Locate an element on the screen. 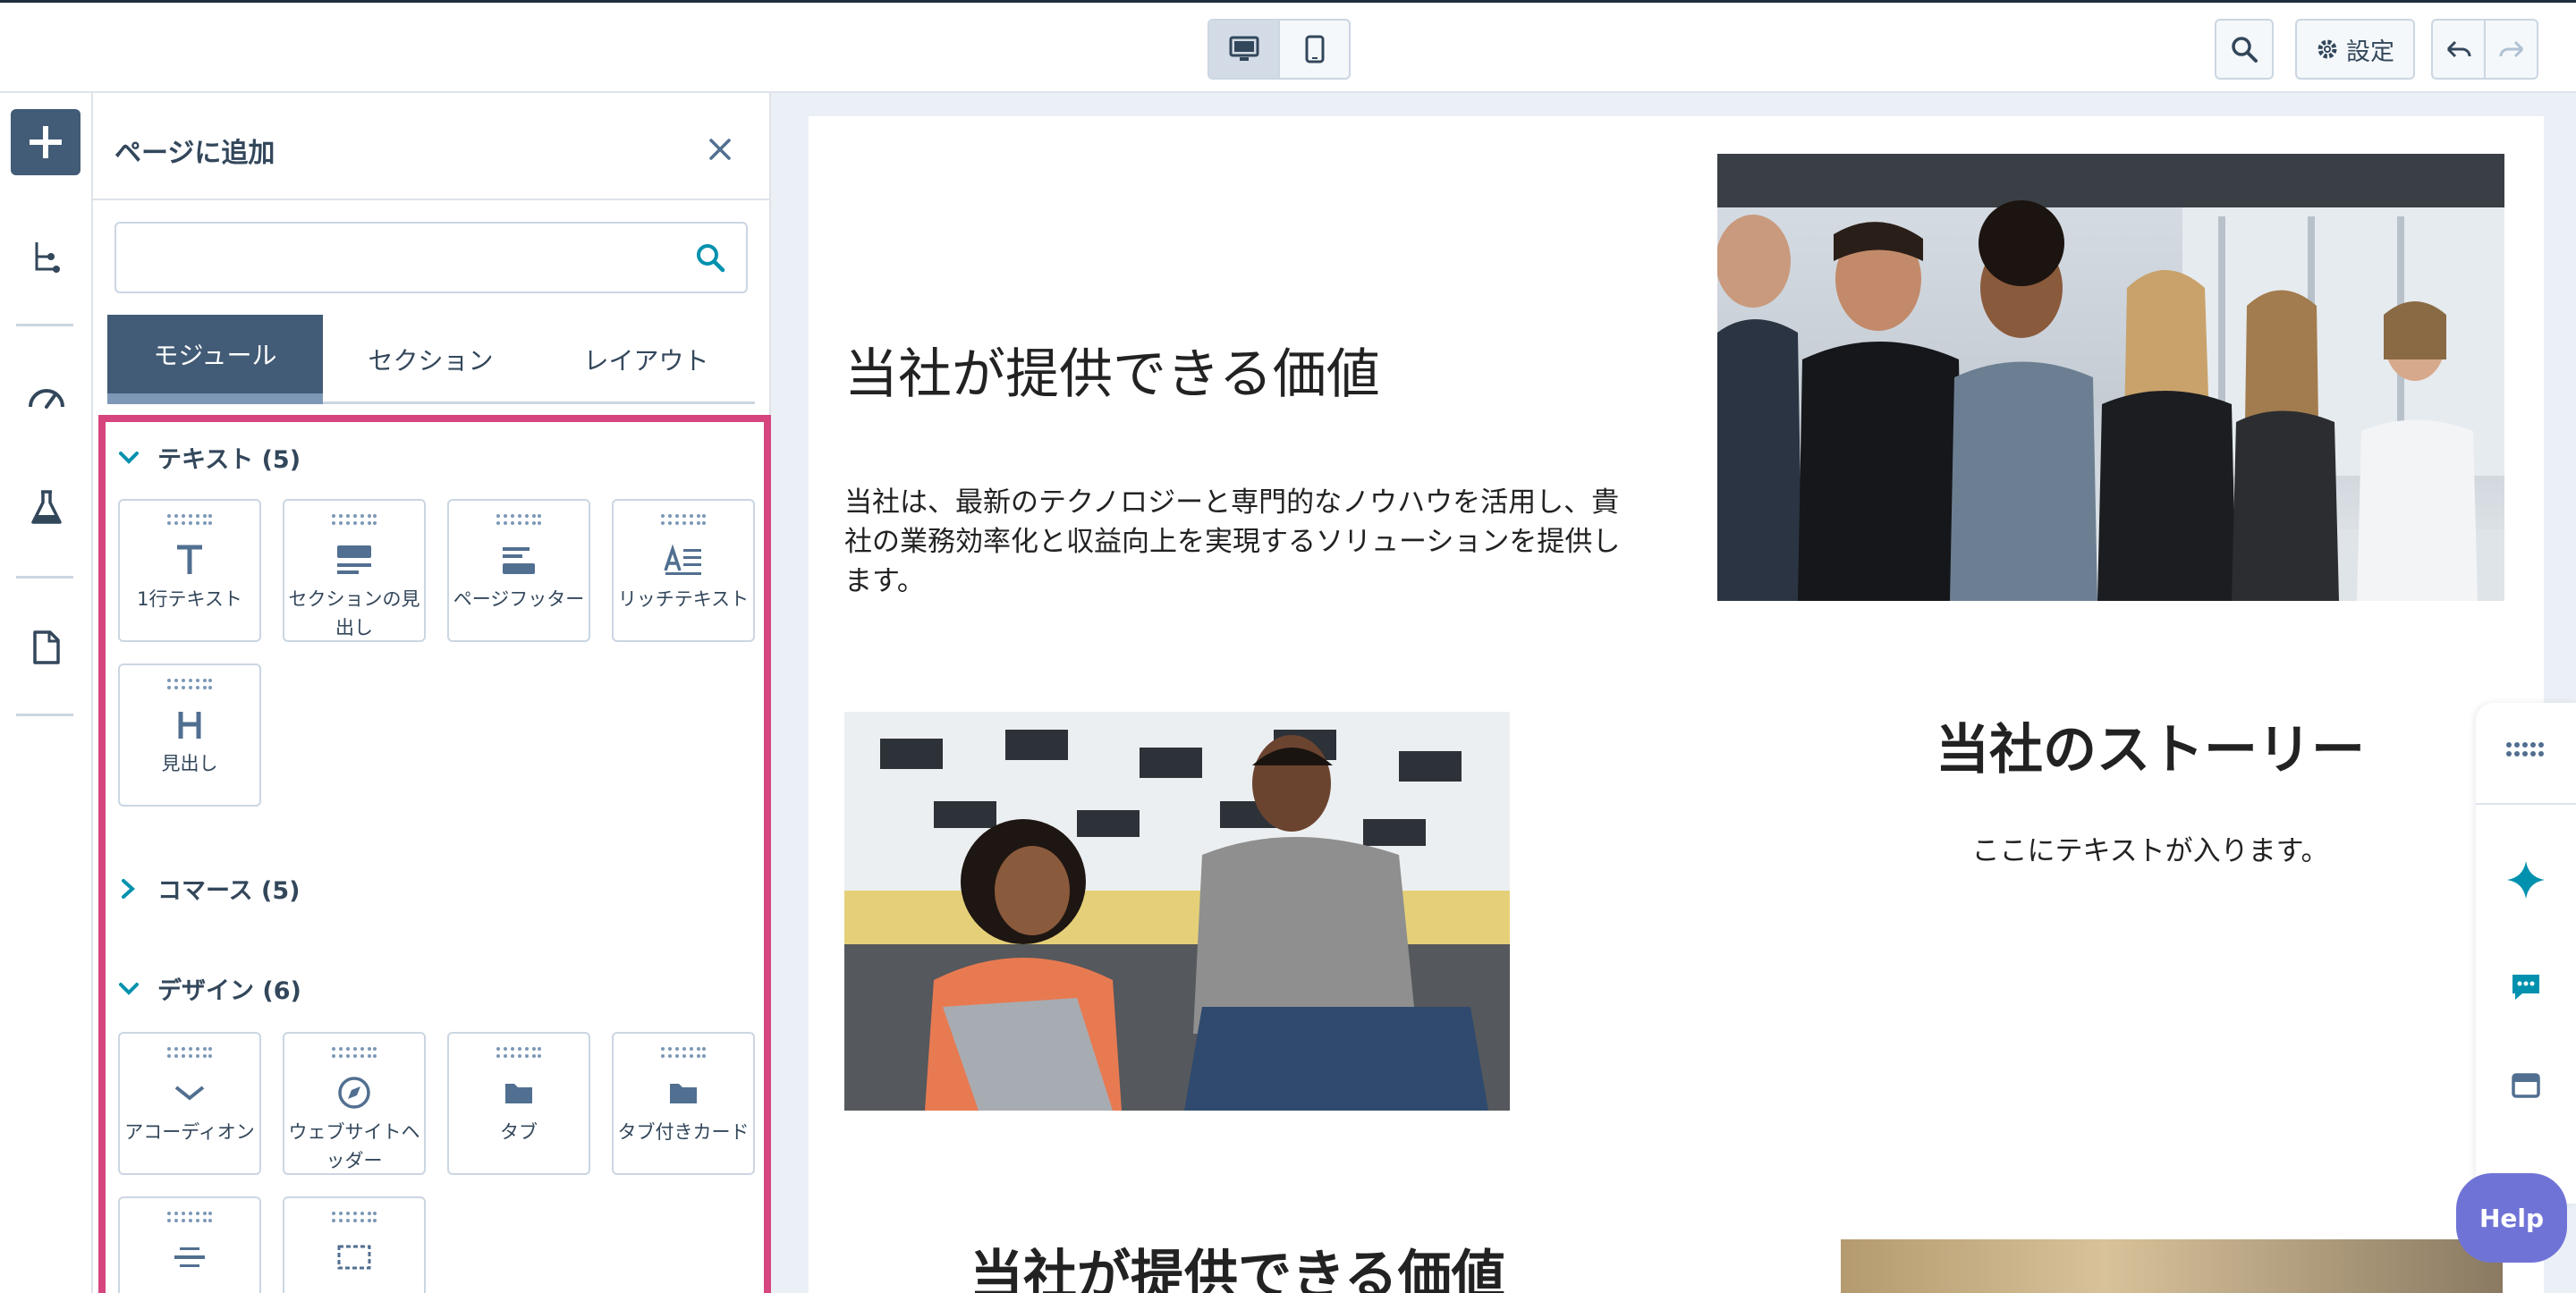 This screenshot has height=1293, width=2576. tab-modules: モジュール is located at coordinates (215, 360).